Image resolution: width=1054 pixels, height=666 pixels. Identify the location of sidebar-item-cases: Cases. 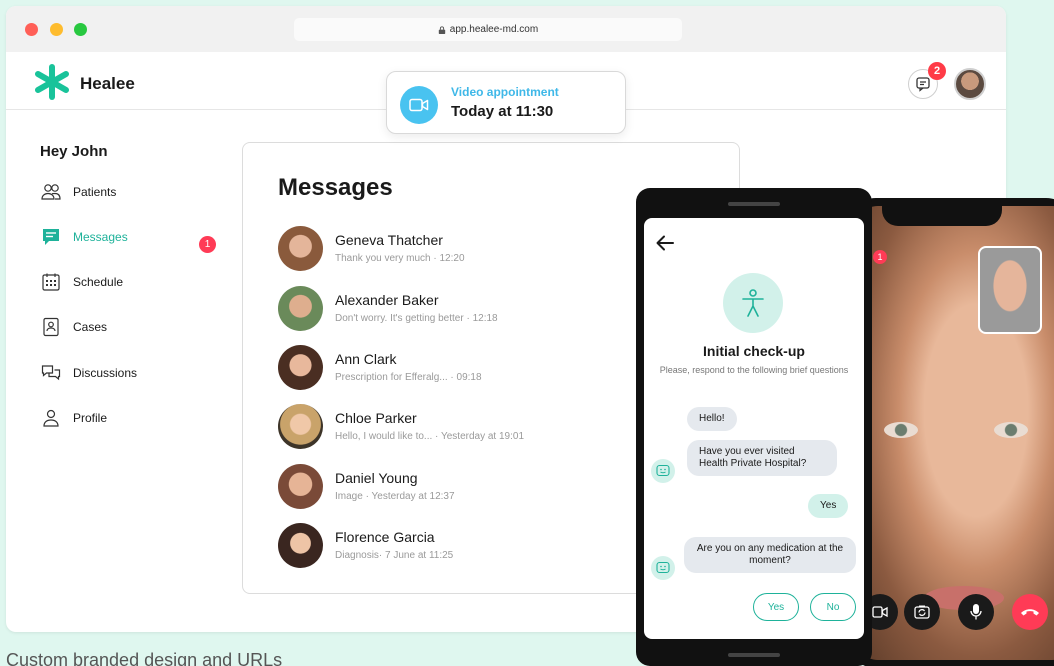
(73, 327).